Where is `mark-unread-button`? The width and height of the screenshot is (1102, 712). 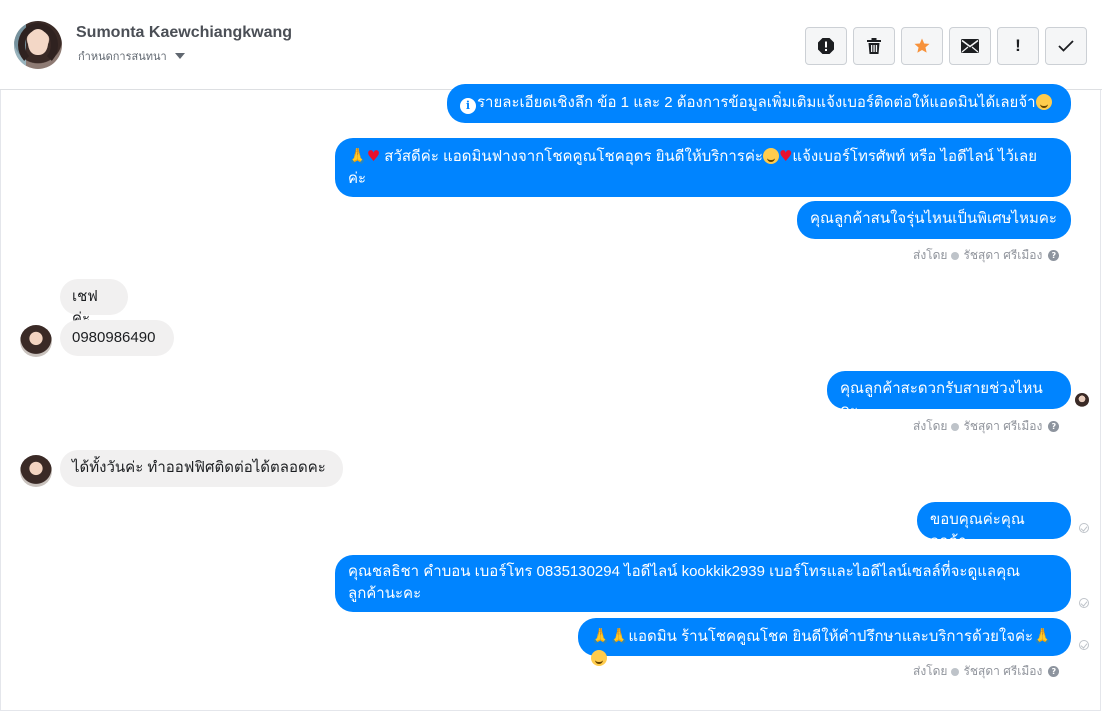 mark-unread-button is located at coordinates (970, 46).